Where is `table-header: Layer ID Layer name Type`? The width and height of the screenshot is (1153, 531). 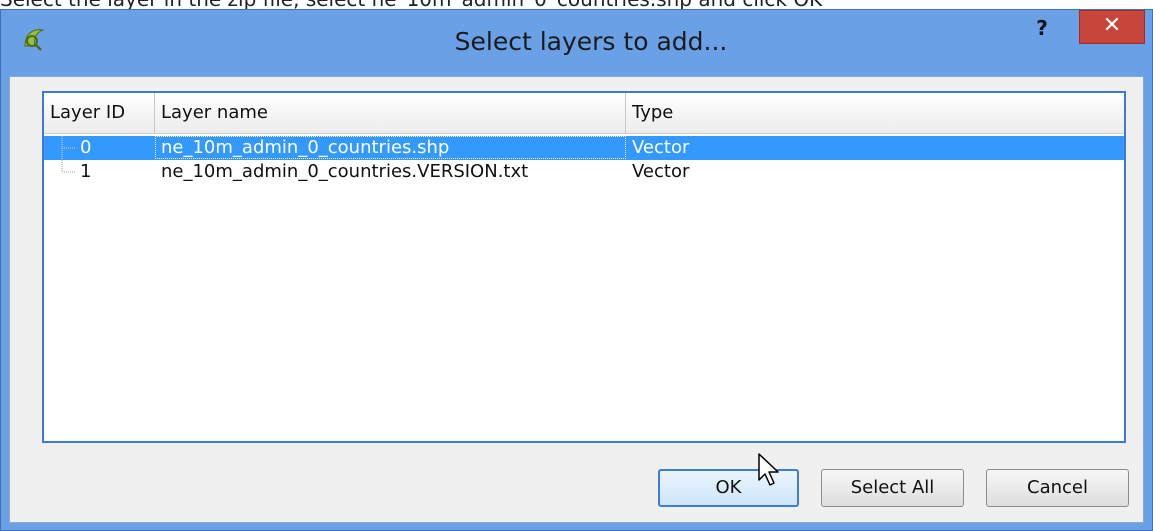
table-header: Layer ID Layer name Type is located at coordinates (584, 113).